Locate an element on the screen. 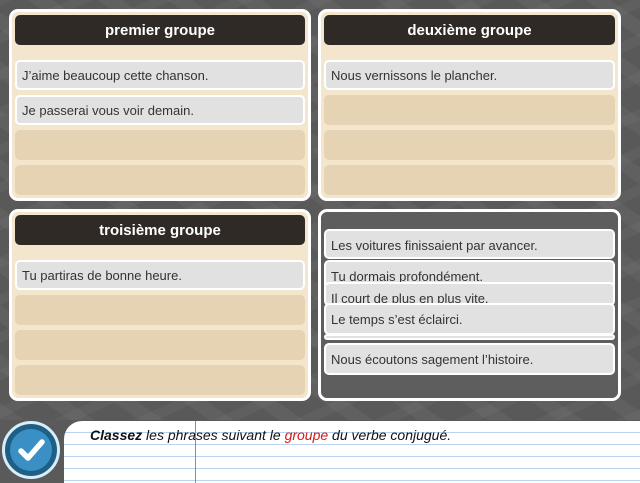 This screenshot has height=483, width=640. checkmark-icon is located at coordinates (31, 450).